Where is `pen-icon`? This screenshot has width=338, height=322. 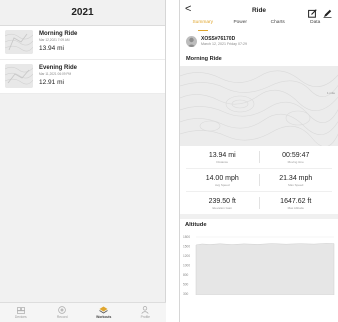 pen-icon is located at coordinates (327, 11).